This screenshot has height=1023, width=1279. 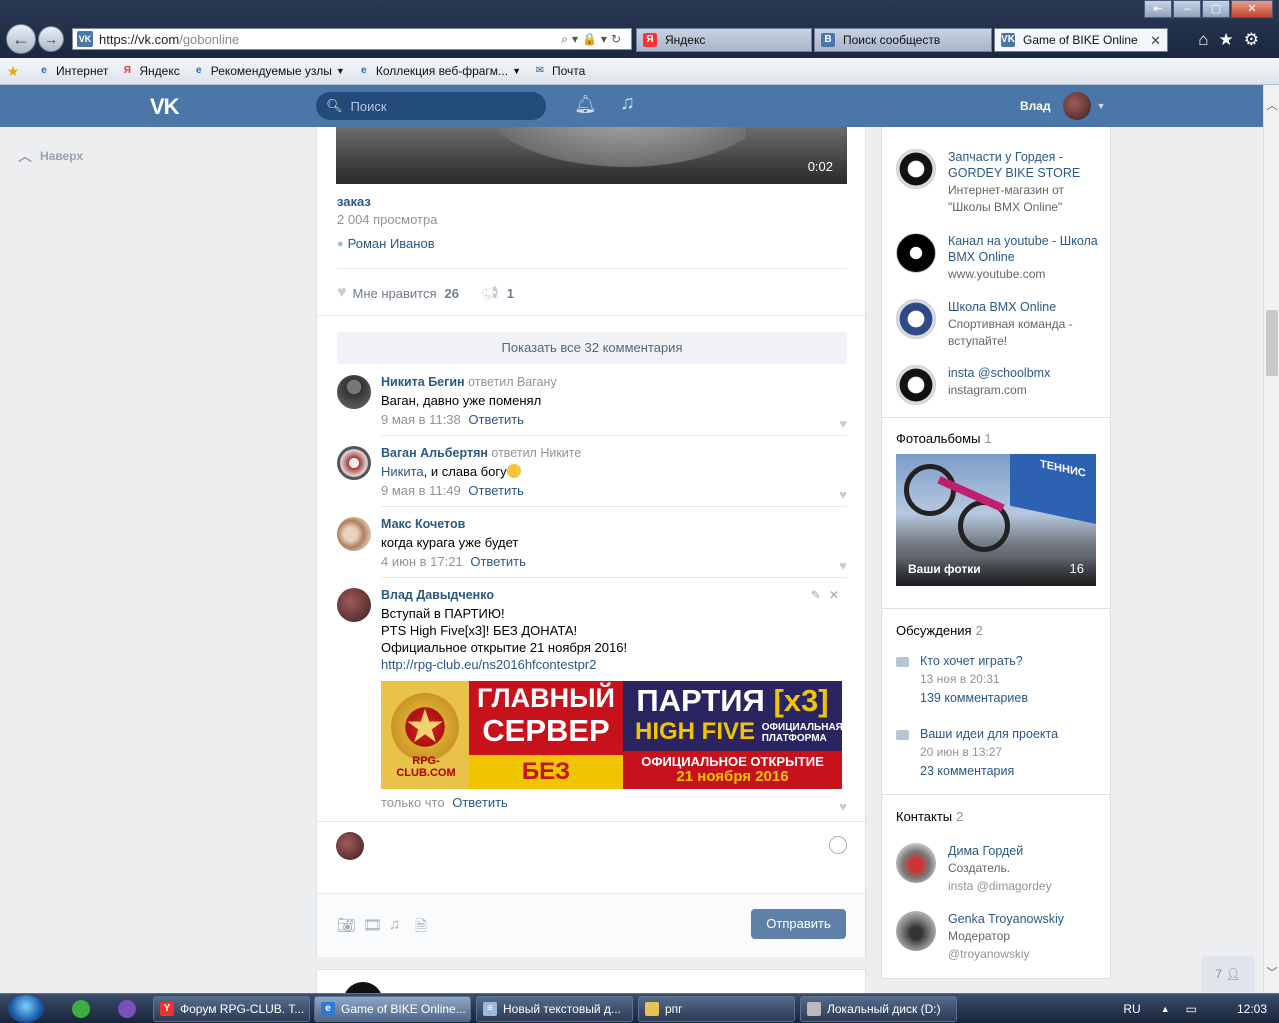 I want to click on taskbar-item: Локальный диск (D:), so click(x=878, y=1009).